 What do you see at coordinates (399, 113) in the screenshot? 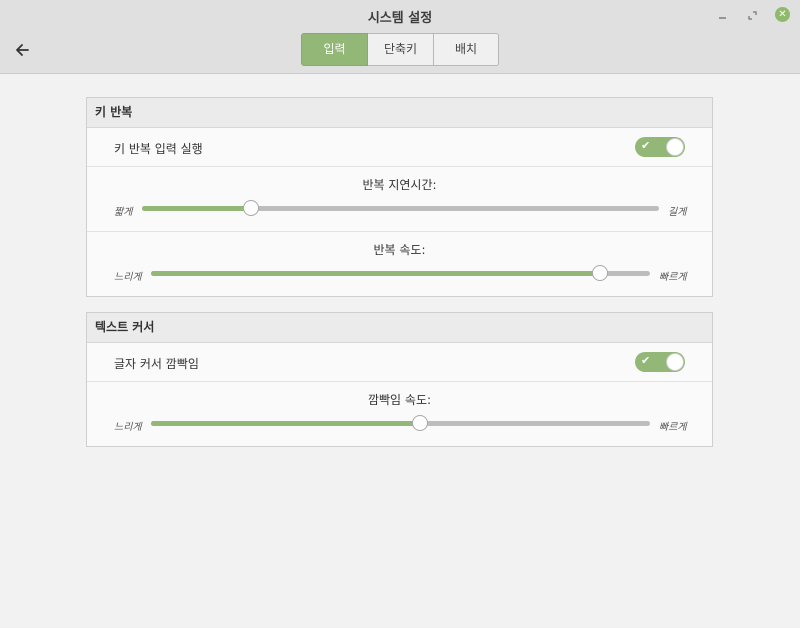
I see `section-title: 키 반복` at bounding box center [399, 113].